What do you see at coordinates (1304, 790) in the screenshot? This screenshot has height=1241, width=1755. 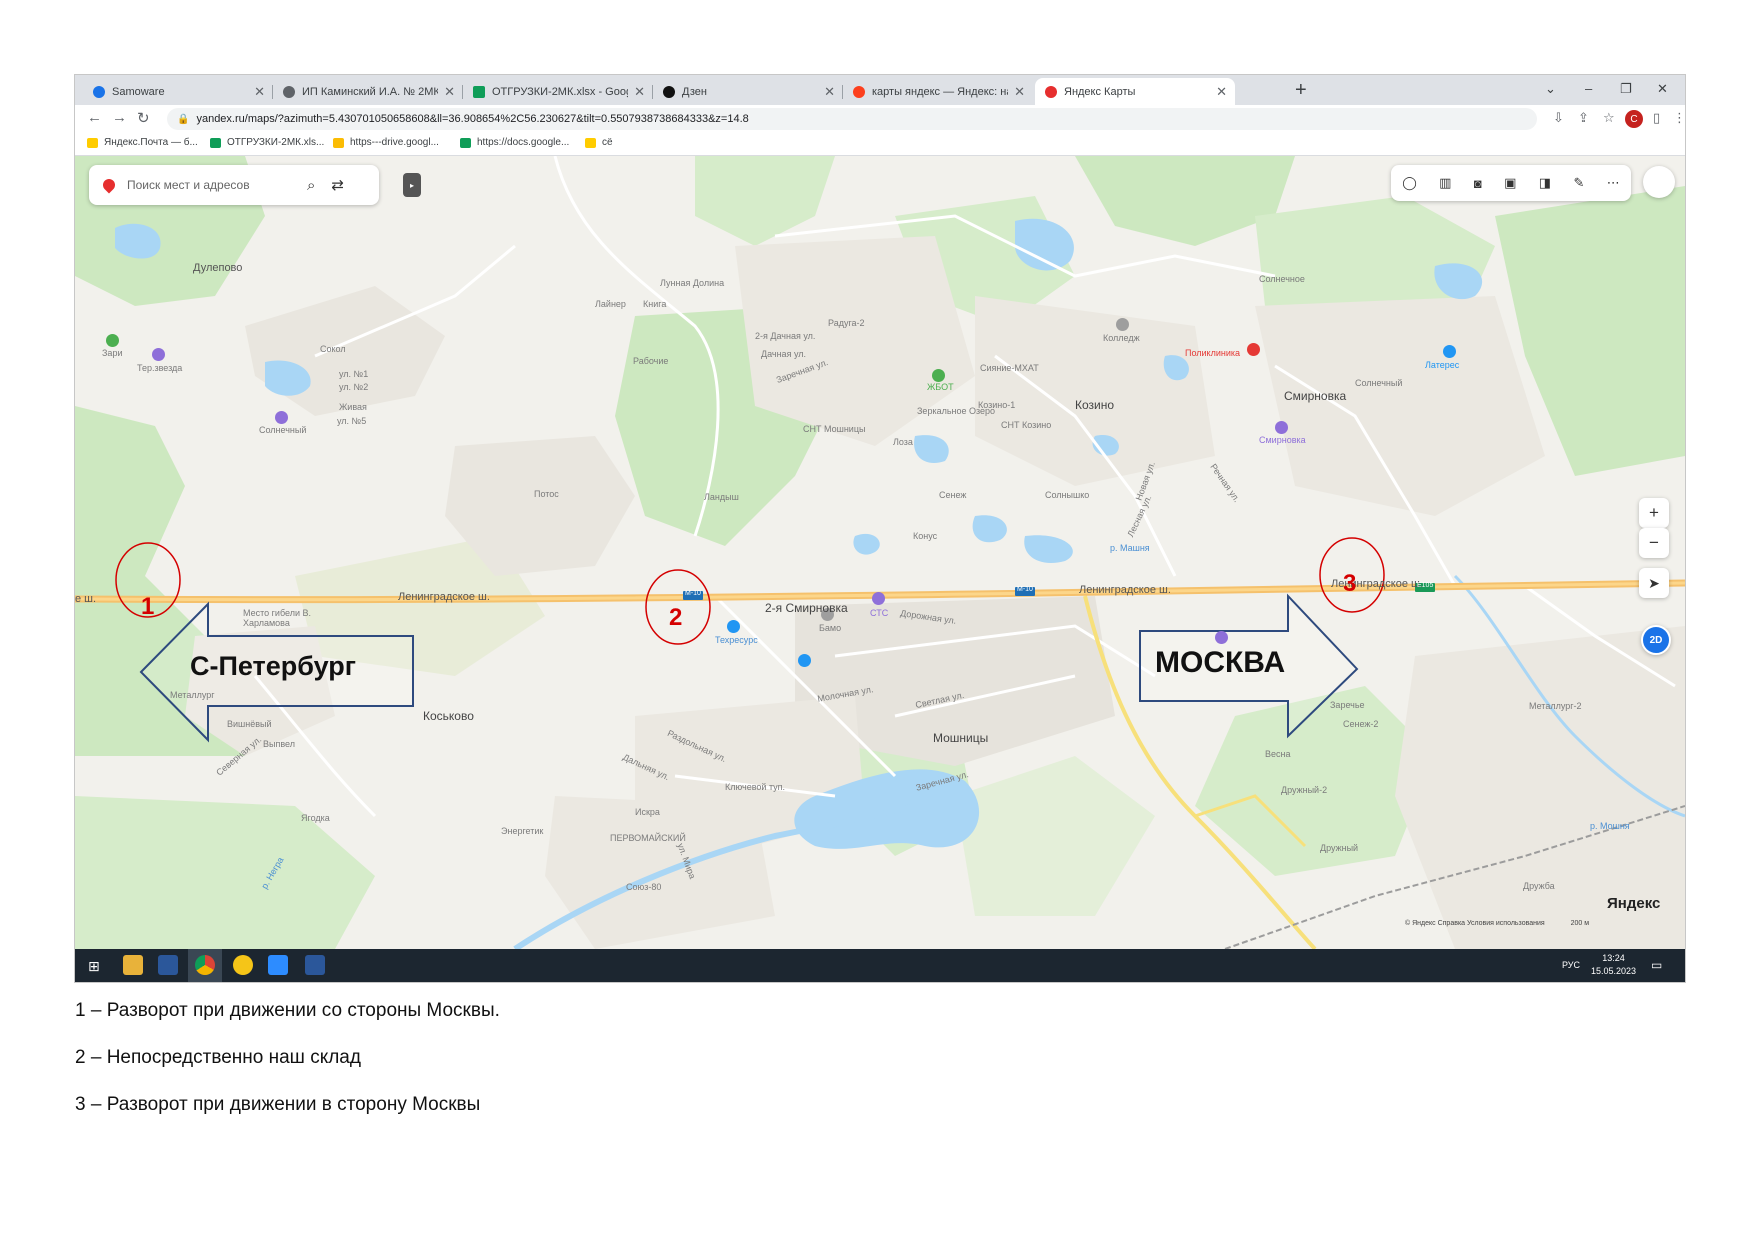 I see `place-label: Дружный-2` at bounding box center [1304, 790].